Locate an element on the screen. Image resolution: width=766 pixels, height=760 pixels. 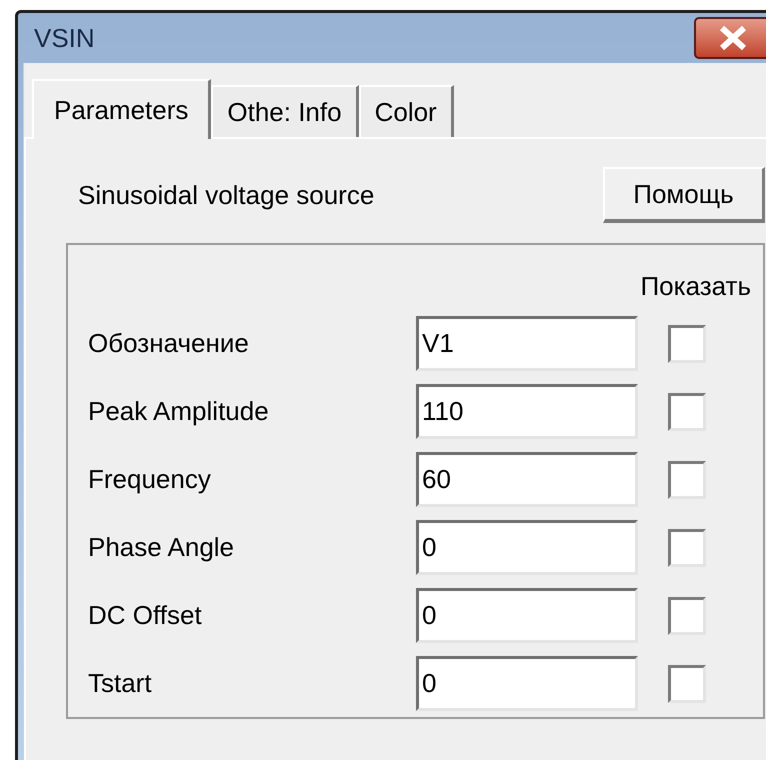
help-button: Помощь is located at coordinates (684, 195).